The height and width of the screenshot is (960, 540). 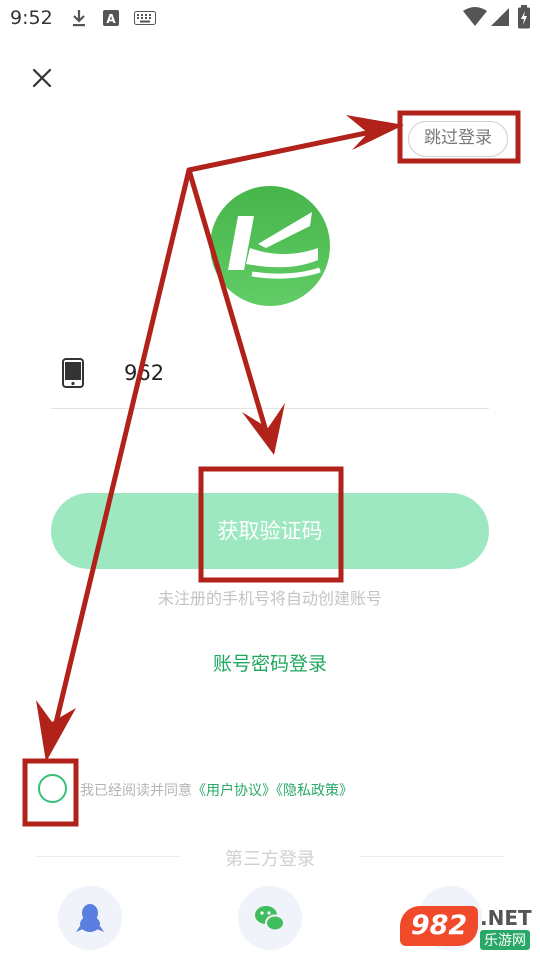 I want to click on watermark-number: 982, so click(x=439, y=926).